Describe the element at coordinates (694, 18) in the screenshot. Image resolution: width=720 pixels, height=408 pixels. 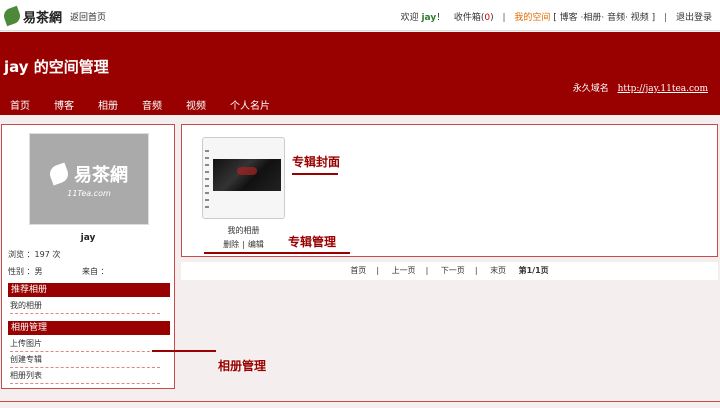
I see `logout-link: 退出登录` at that location.